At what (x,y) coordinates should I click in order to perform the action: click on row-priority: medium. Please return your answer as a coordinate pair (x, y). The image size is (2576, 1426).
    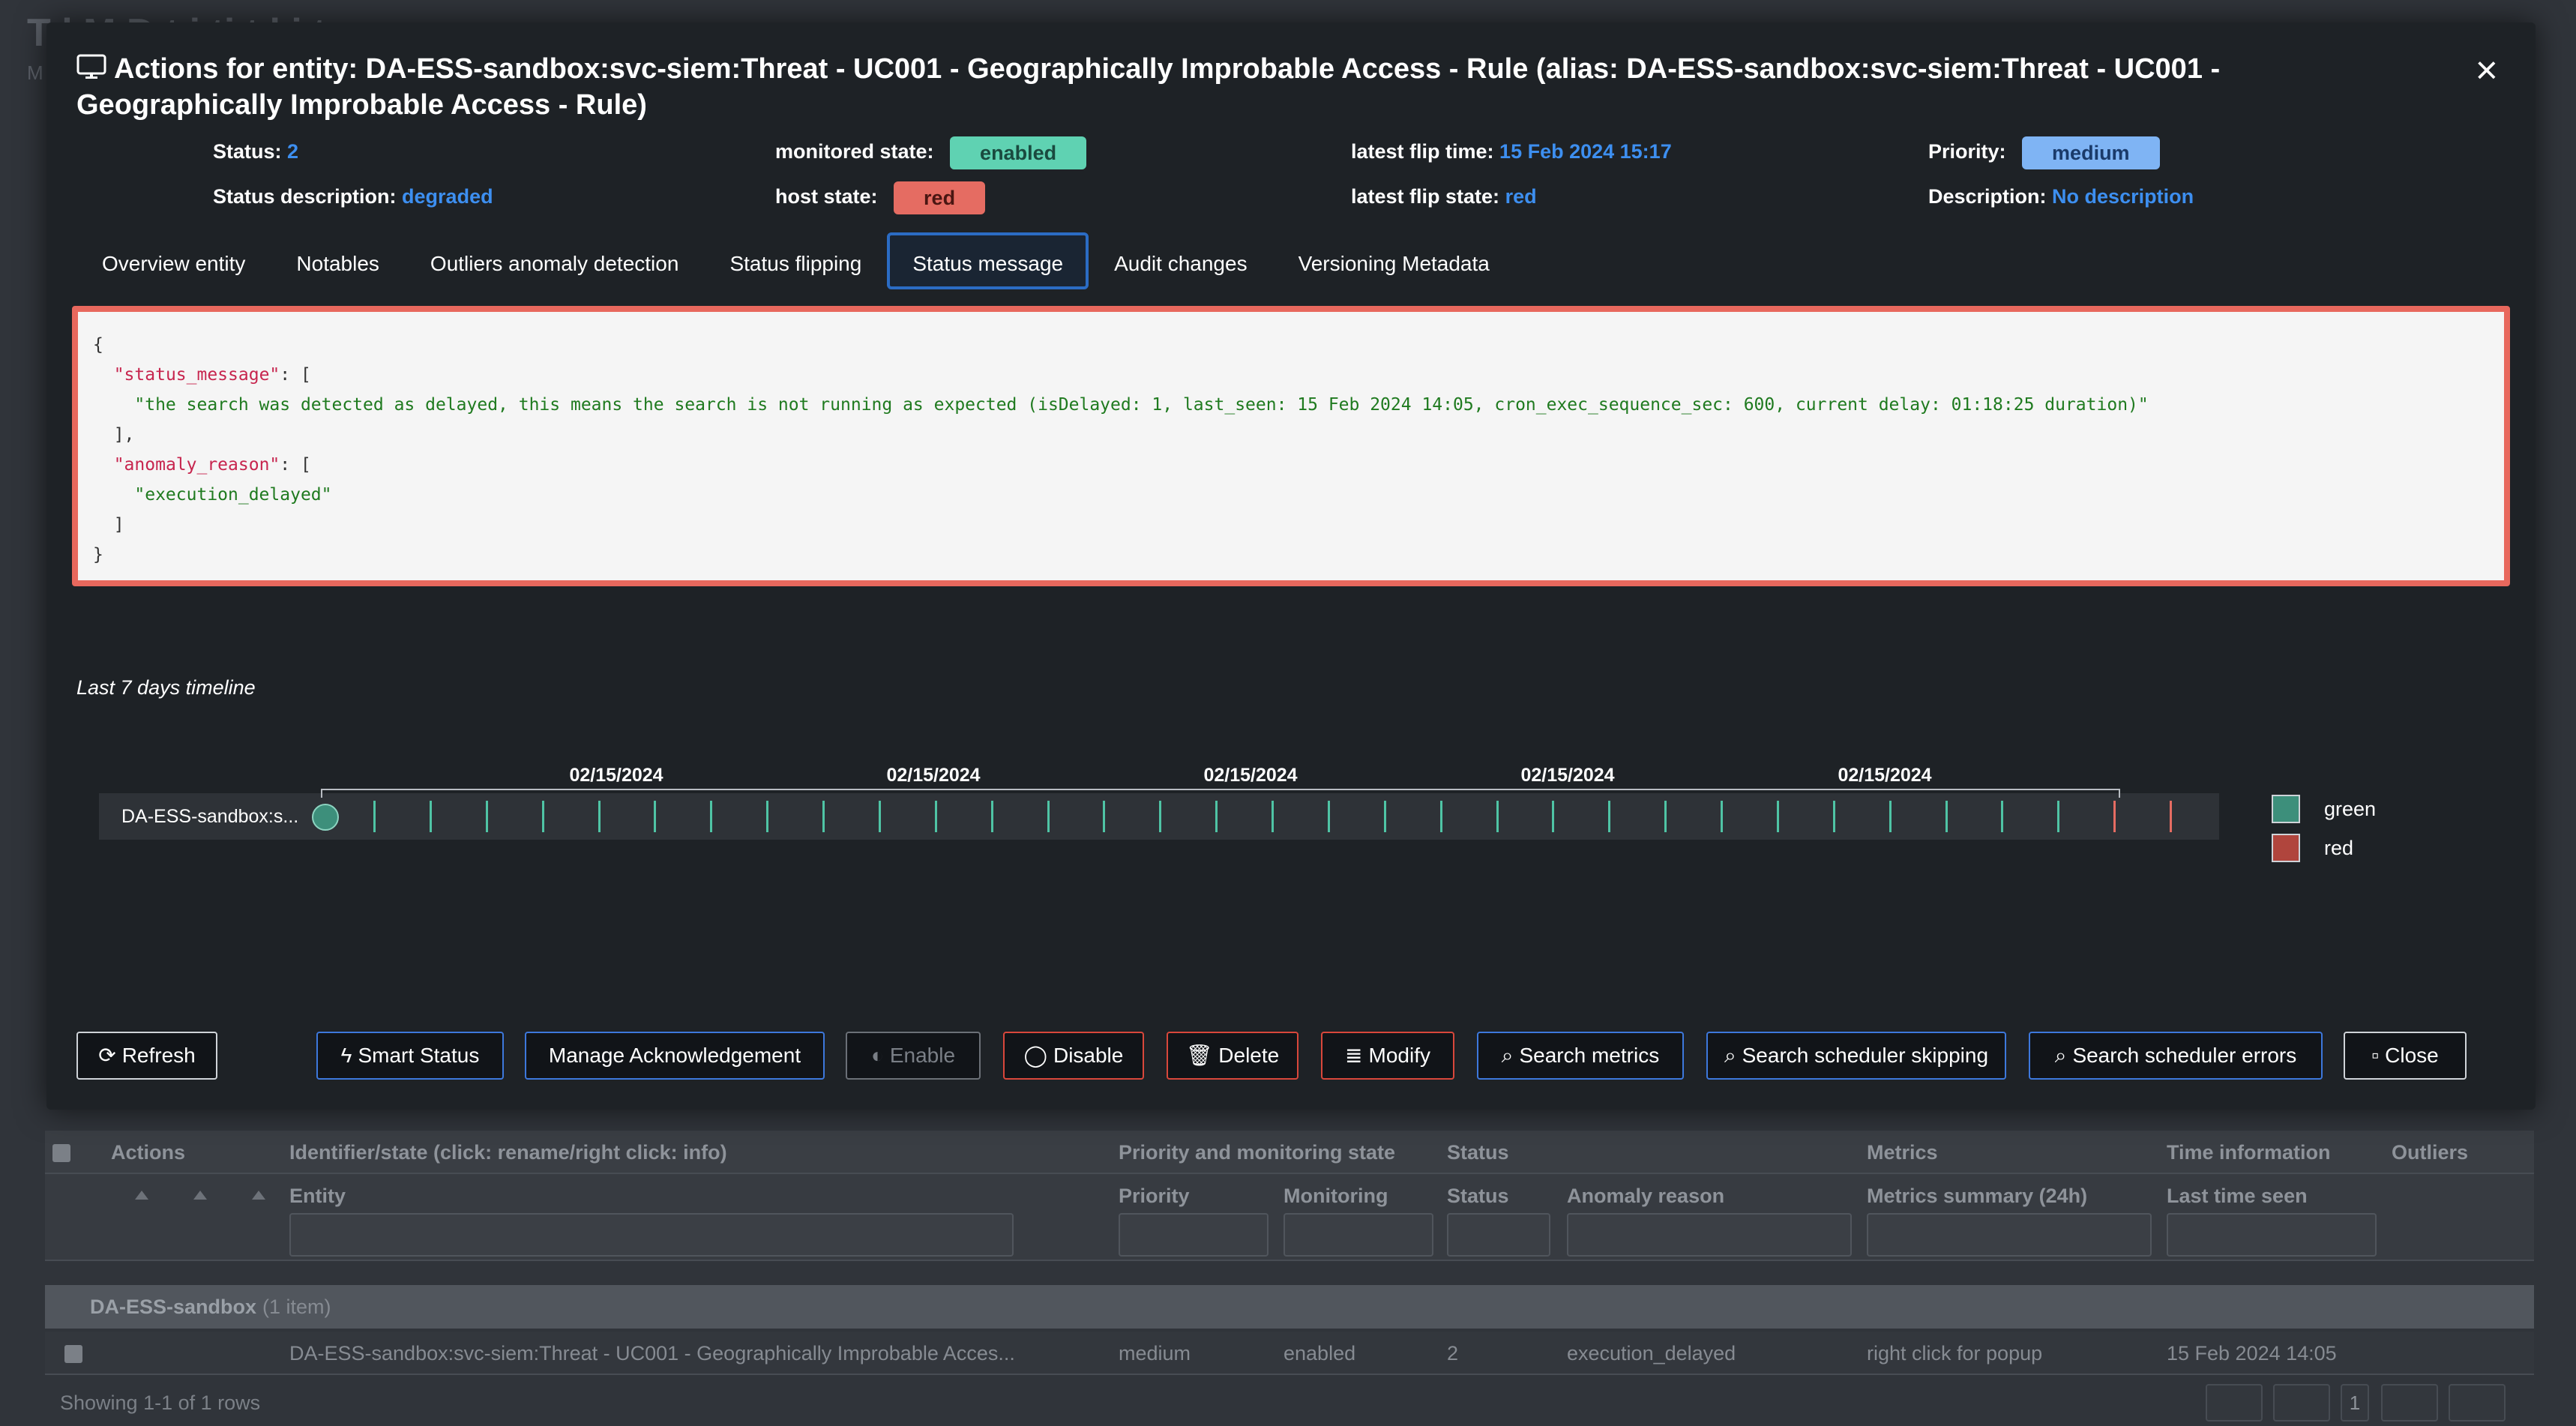
    Looking at the image, I should click on (1155, 1353).